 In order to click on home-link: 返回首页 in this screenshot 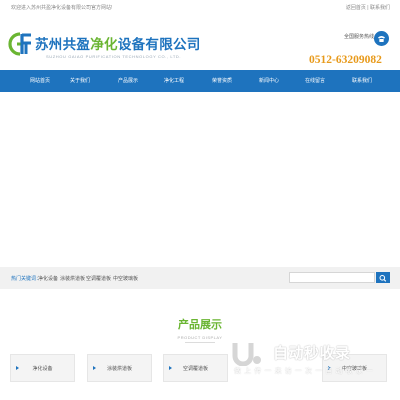, I will do `click(356, 8)`.